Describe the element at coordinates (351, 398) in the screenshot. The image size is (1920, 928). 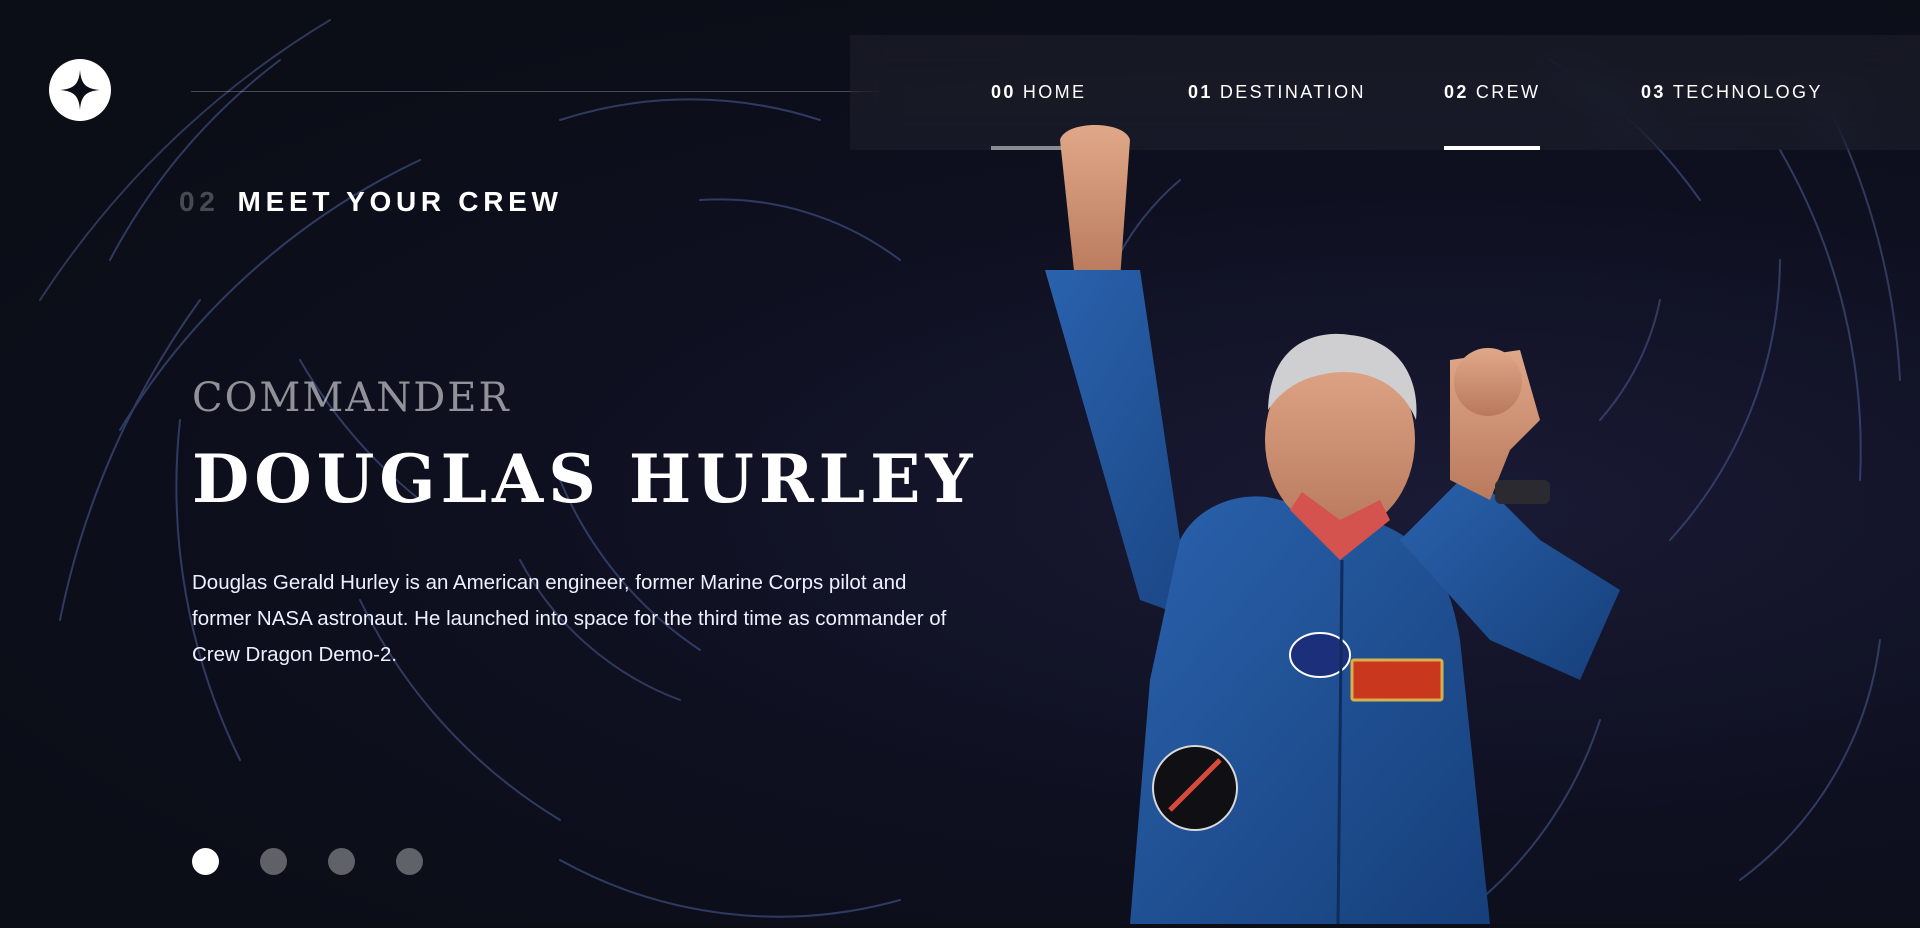
I see `crew-role: COMMANDER` at that location.